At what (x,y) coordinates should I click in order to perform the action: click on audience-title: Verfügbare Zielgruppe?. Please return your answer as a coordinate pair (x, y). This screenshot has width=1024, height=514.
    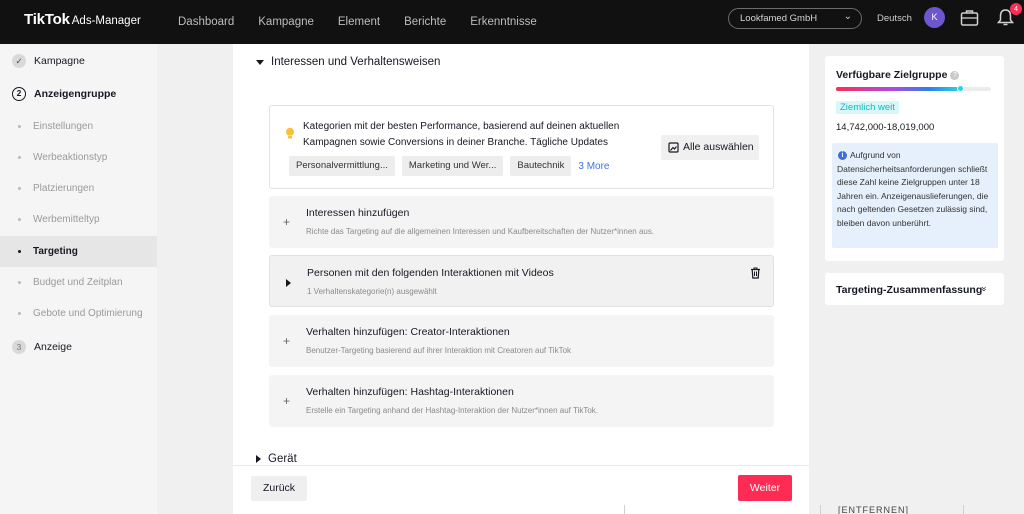
    Looking at the image, I should click on (898, 75).